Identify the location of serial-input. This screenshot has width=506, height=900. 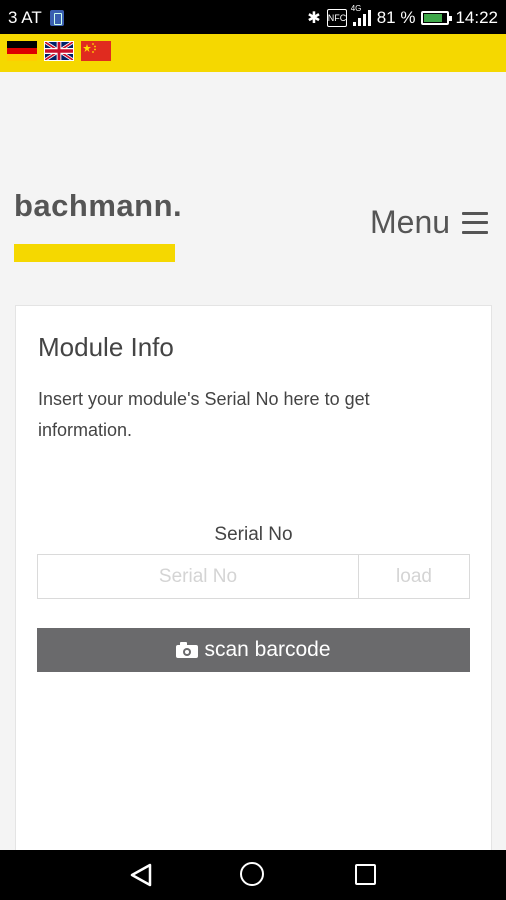
(198, 576).